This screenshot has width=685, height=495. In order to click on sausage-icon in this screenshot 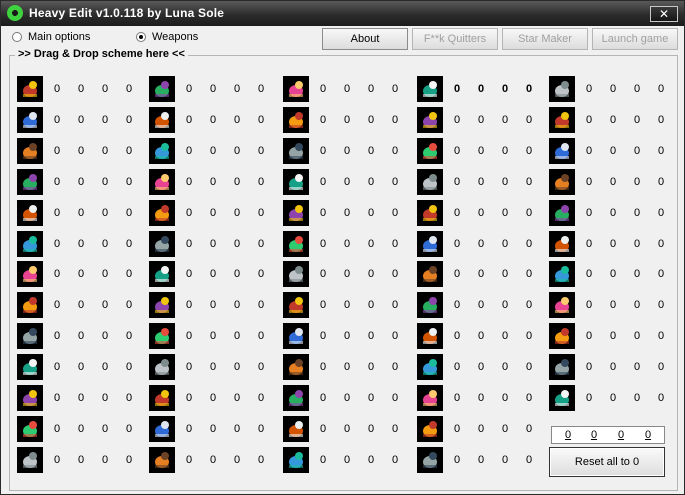, I will do `click(162, 274)`.